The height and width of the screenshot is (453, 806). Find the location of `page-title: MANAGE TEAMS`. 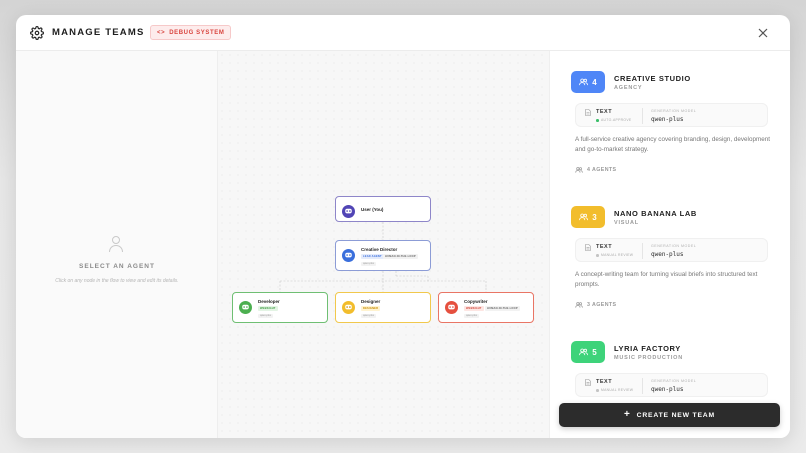

page-title: MANAGE TEAMS is located at coordinates (98, 32).